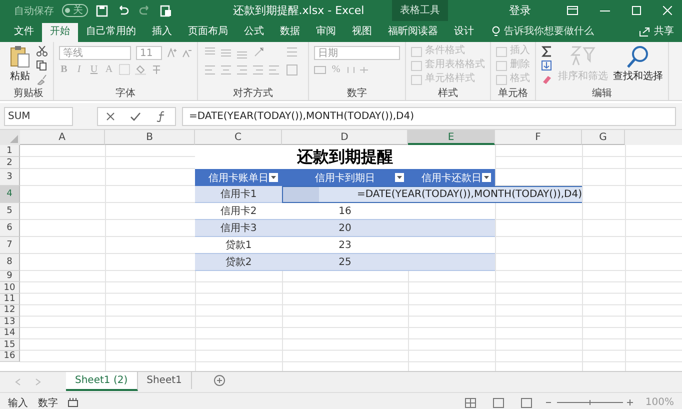 The image size is (682, 409). What do you see at coordinates (520, 10) in the screenshot?
I see `signin-link: 登录` at bounding box center [520, 10].